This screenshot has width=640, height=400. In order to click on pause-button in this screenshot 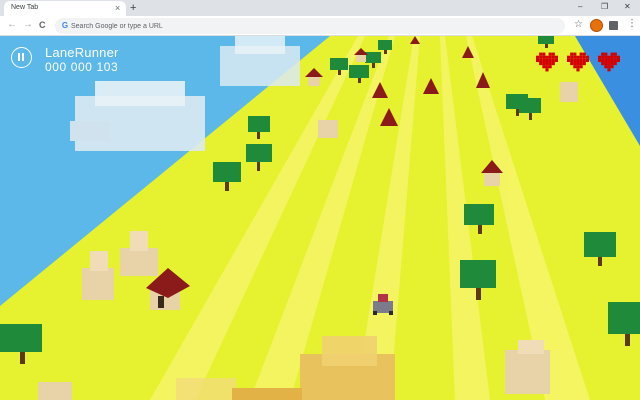, I will do `click(21, 57)`.